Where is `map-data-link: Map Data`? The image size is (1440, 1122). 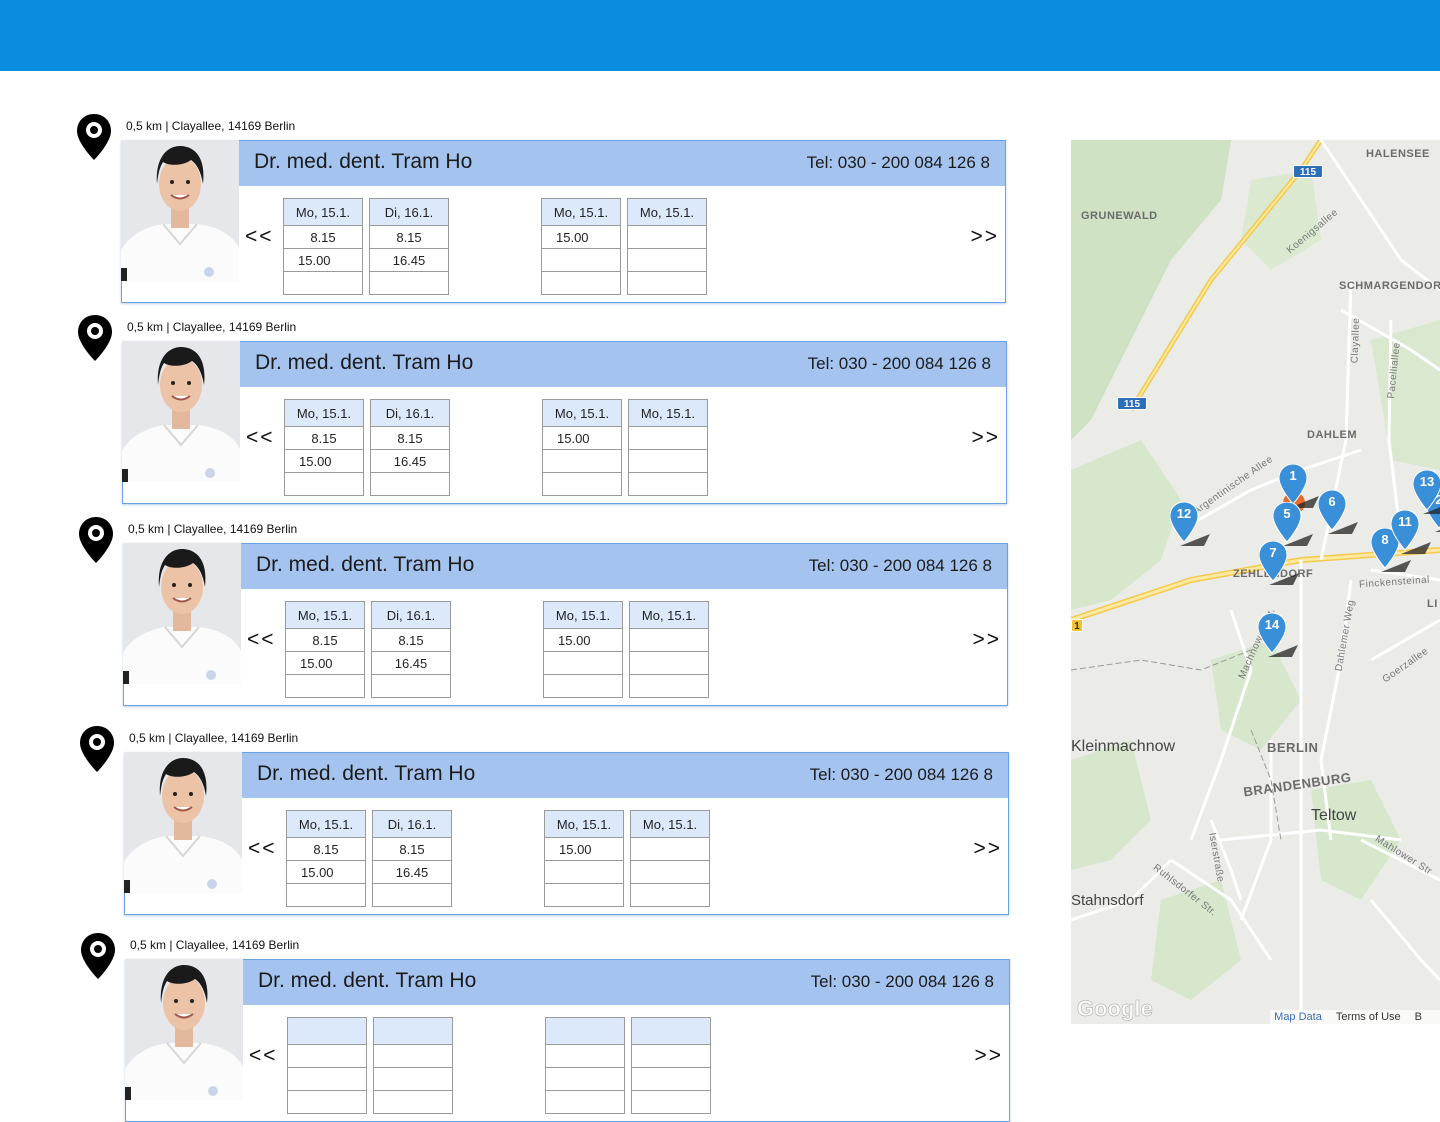
map-data-link: Map Data is located at coordinates (1298, 1017).